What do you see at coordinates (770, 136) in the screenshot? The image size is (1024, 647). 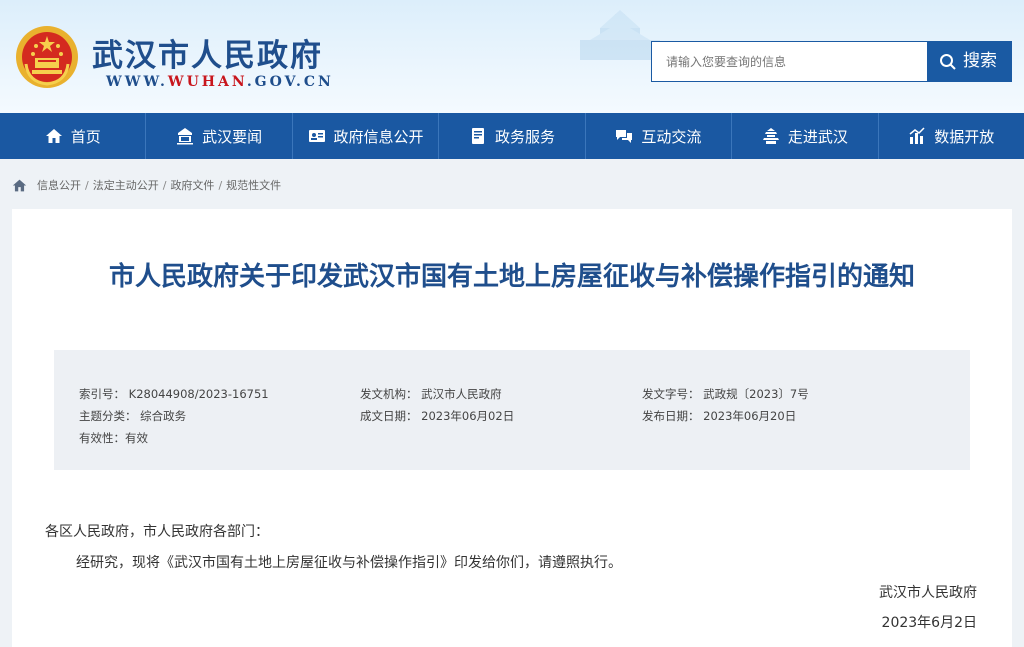 I see `pagoda-icon` at bounding box center [770, 136].